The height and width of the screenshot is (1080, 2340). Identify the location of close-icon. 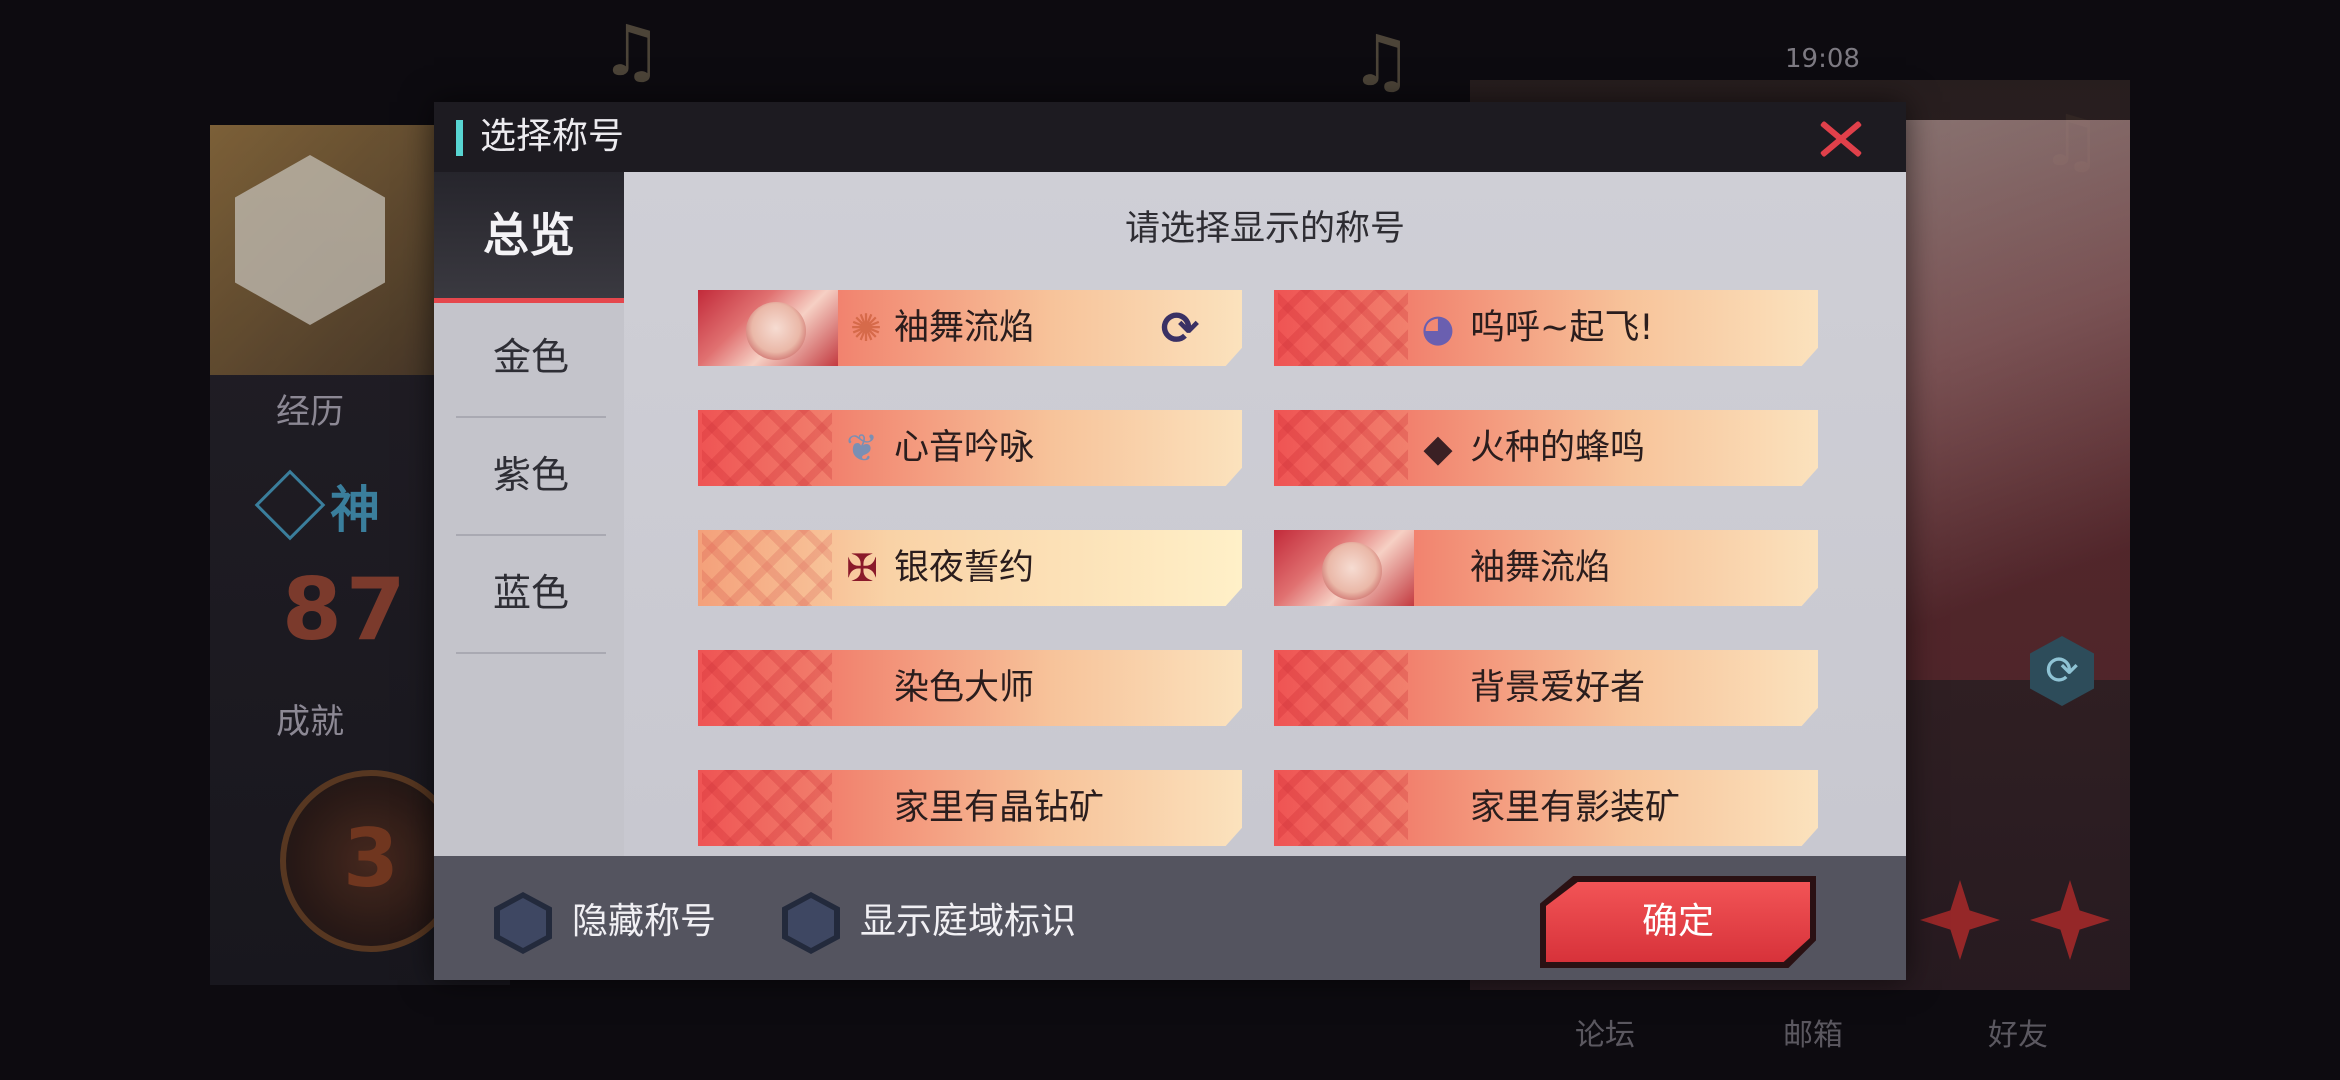
(1841, 139).